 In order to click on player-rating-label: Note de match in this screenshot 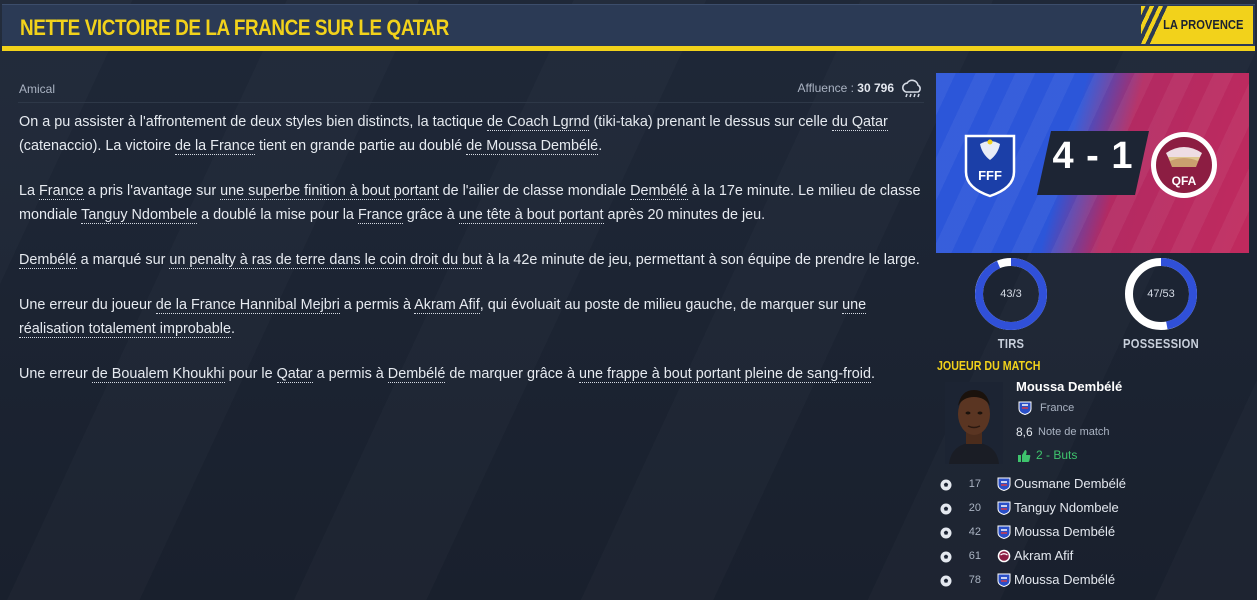, I will do `click(1074, 432)`.